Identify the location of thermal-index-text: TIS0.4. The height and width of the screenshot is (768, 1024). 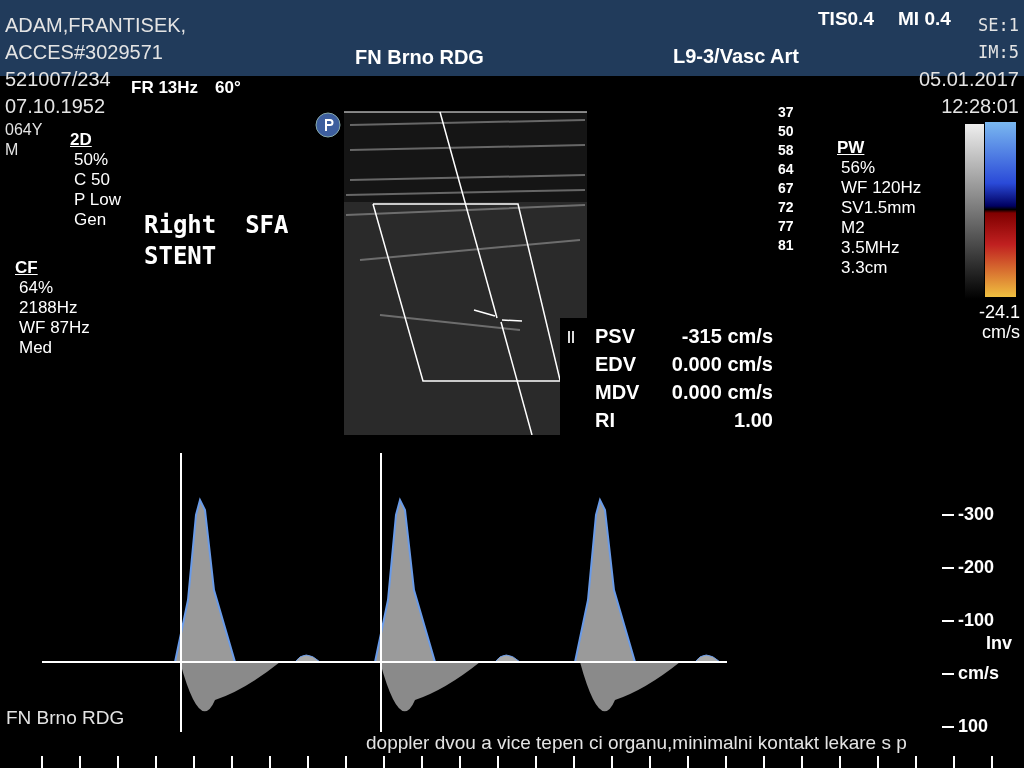
(846, 19).